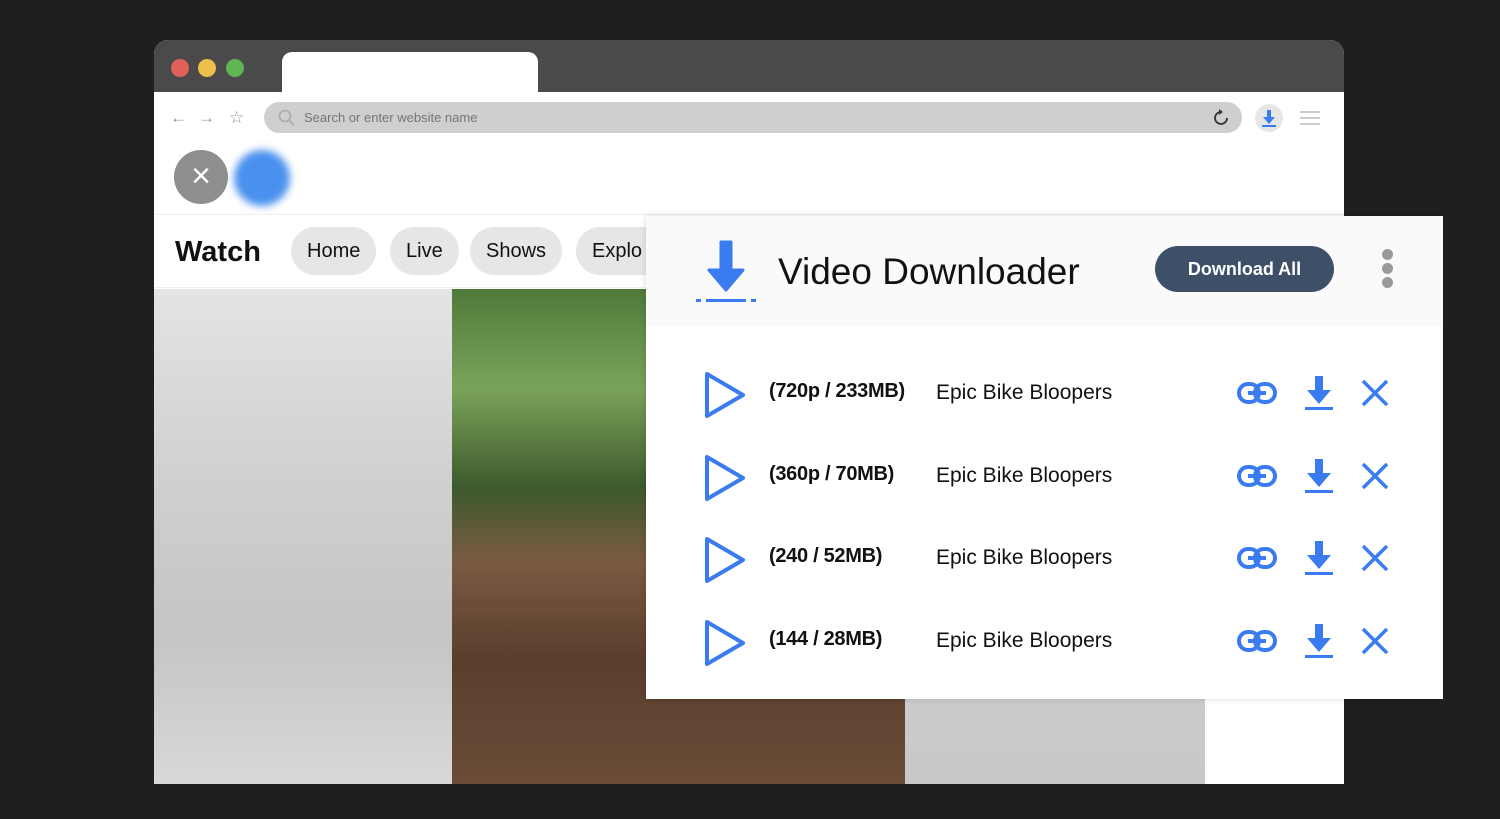 The width and height of the screenshot is (1500, 819). I want to click on close-window-button, so click(180, 68).